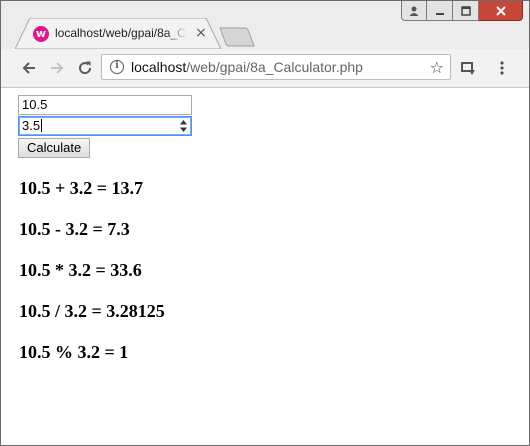 Image resolution: width=530 pixels, height=446 pixels. What do you see at coordinates (117, 67) in the screenshot?
I see `info-icon: i` at bounding box center [117, 67].